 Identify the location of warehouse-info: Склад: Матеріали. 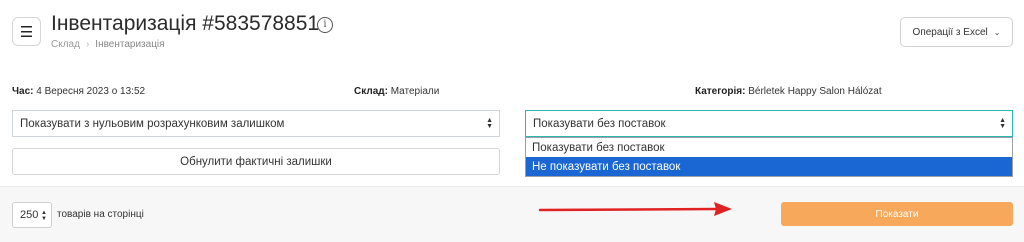
(396, 91).